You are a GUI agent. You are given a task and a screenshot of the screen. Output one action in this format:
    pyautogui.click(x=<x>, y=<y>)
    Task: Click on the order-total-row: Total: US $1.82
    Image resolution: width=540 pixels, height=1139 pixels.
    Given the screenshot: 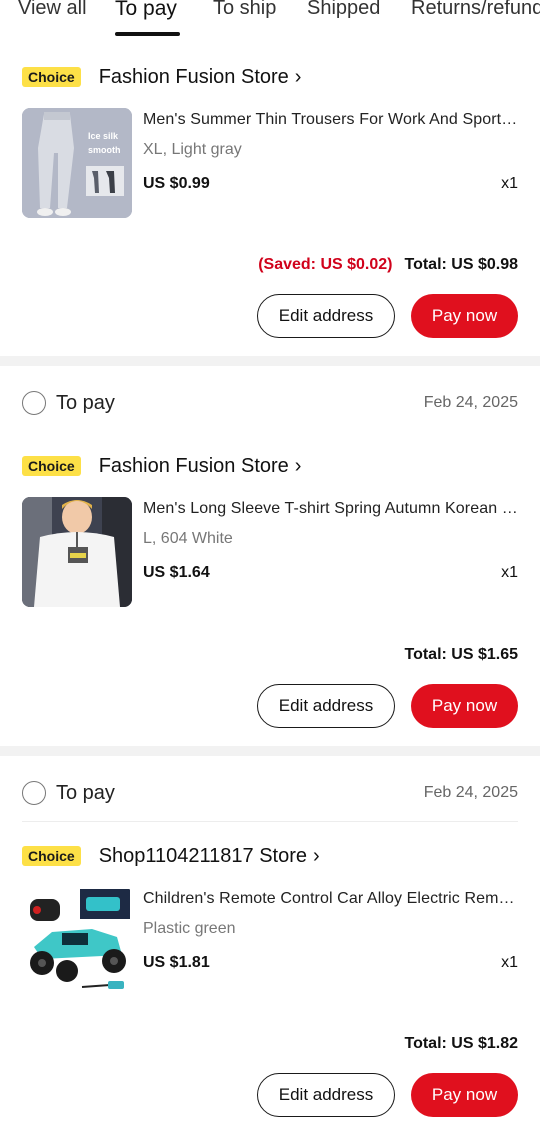 What is the action you would take?
    pyautogui.click(x=461, y=1044)
    